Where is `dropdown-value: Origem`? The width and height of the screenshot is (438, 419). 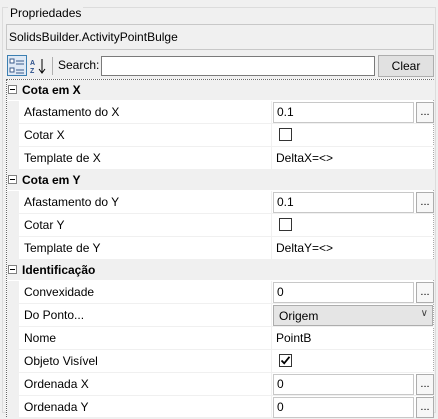
dropdown-value: Origem is located at coordinates (299, 316).